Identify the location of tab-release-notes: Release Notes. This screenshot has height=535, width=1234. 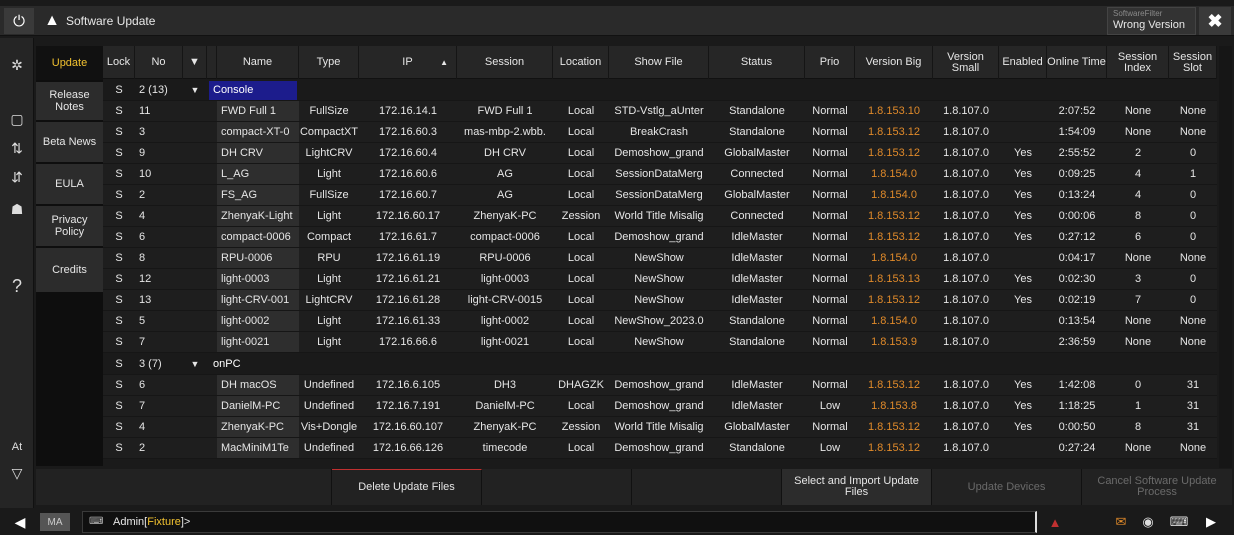
(69, 101).